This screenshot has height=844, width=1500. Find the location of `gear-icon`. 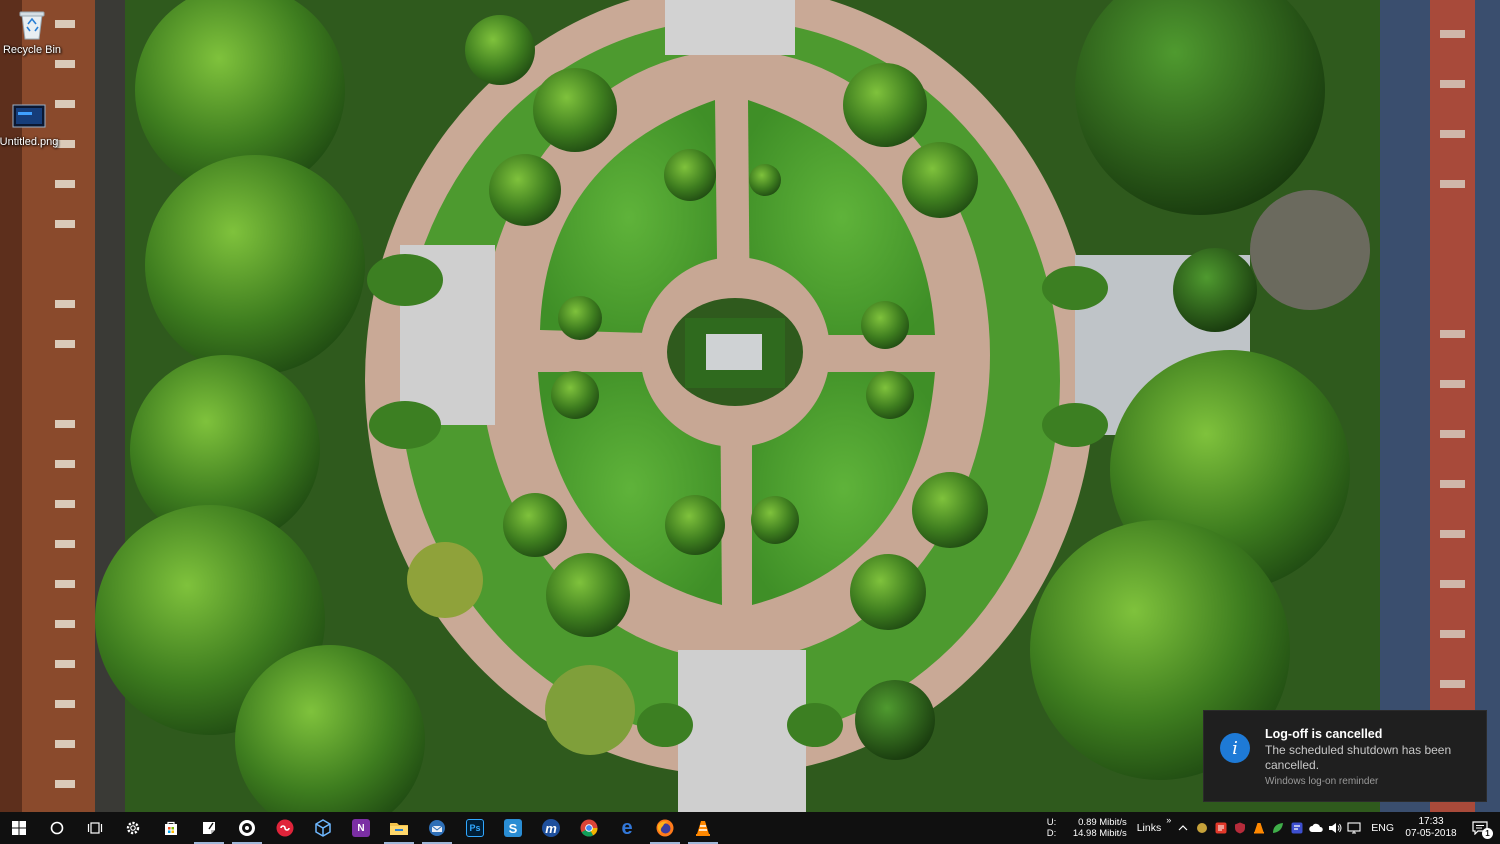

gear-icon is located at coordinates (133, 828).